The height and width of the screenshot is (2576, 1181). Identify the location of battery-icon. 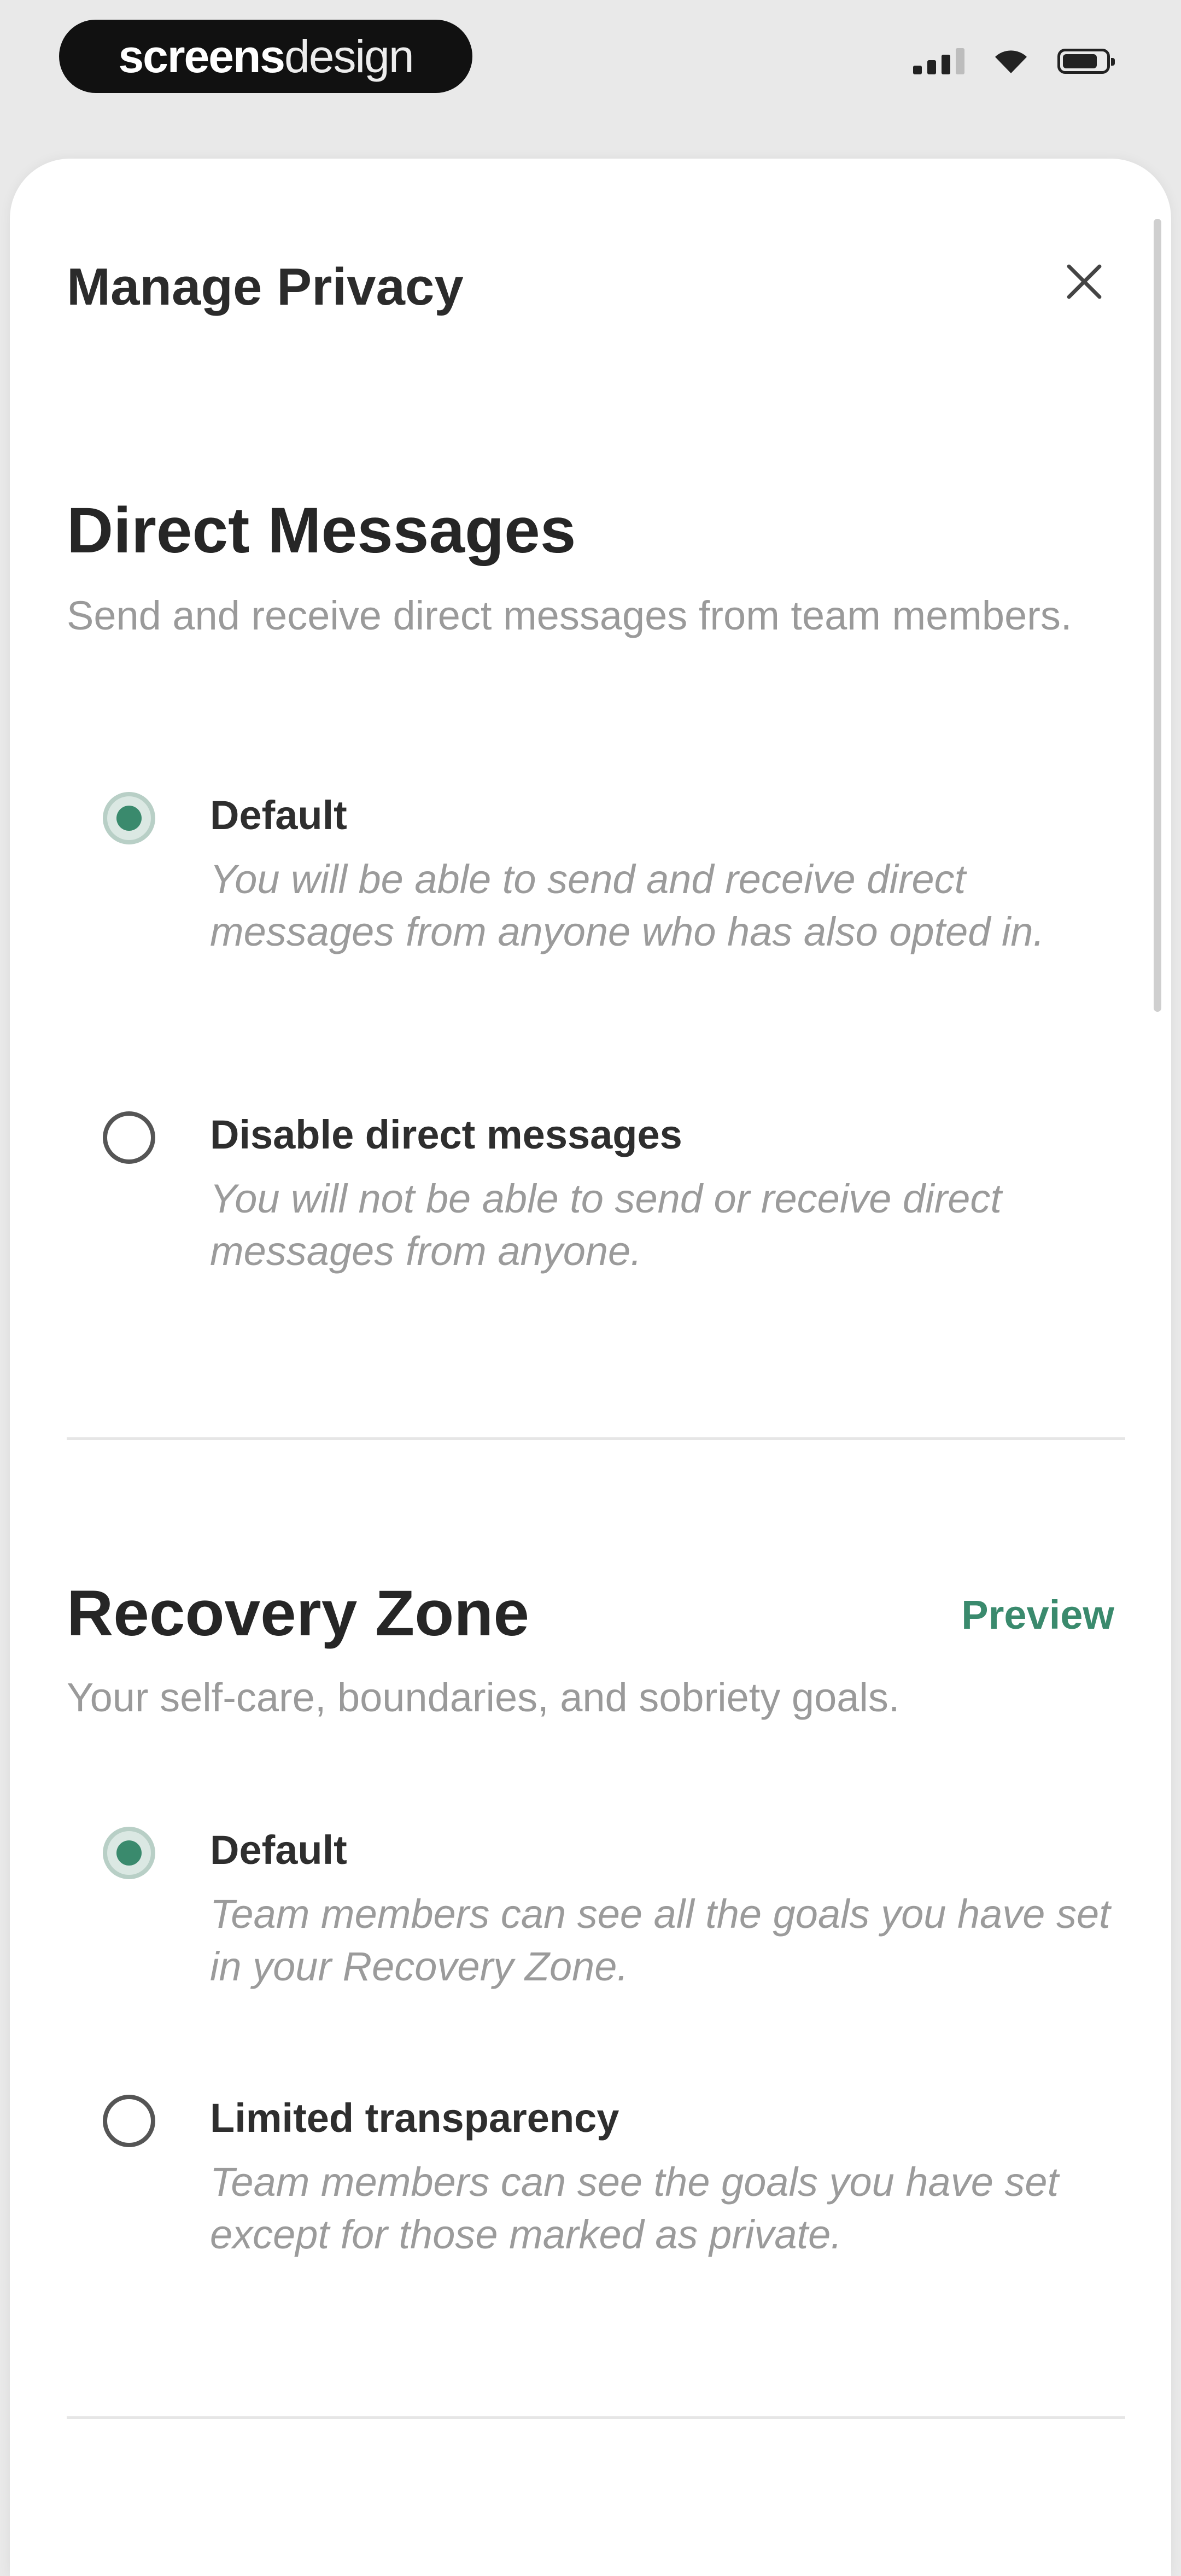
(1086, 61).